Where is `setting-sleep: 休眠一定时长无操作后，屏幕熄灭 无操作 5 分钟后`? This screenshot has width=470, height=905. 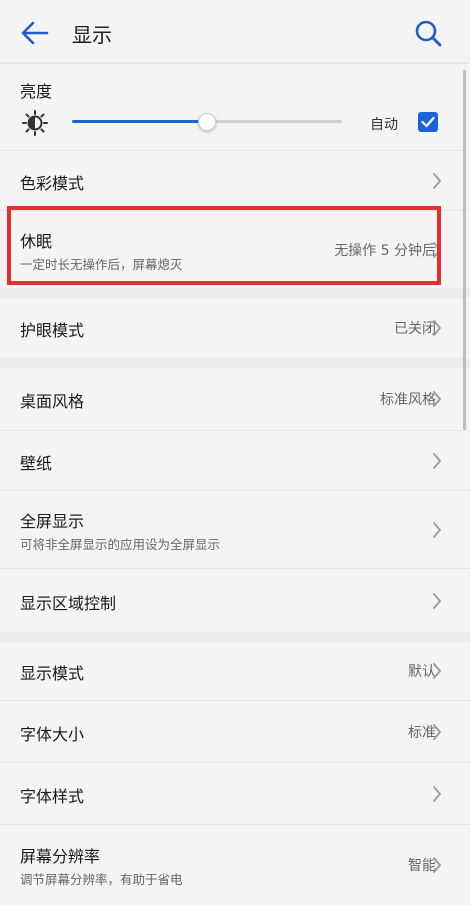
setting-sleep: 休眠一定时长无操作后，屏幕熄灭 无操作 5 分钟后 is located at coordinates (235, 249).